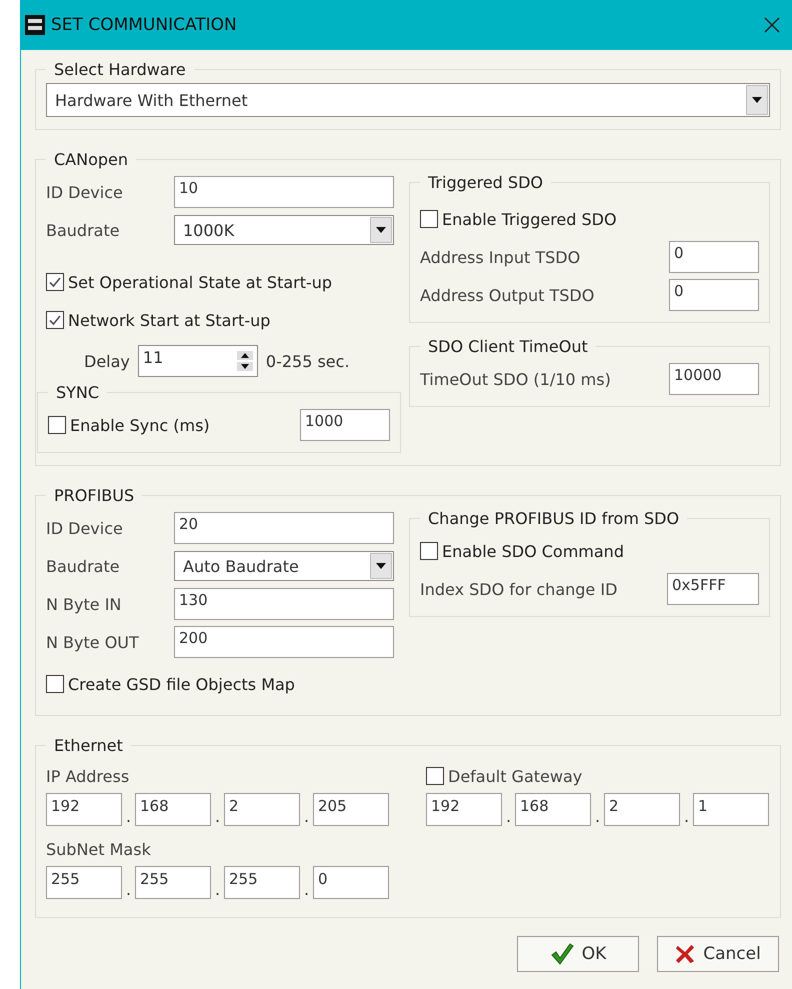  What do you see at coordinates (519, 589) in the screenshot?
I see `field-label: Index SDO for change ID` at bounding box center [519, 589].